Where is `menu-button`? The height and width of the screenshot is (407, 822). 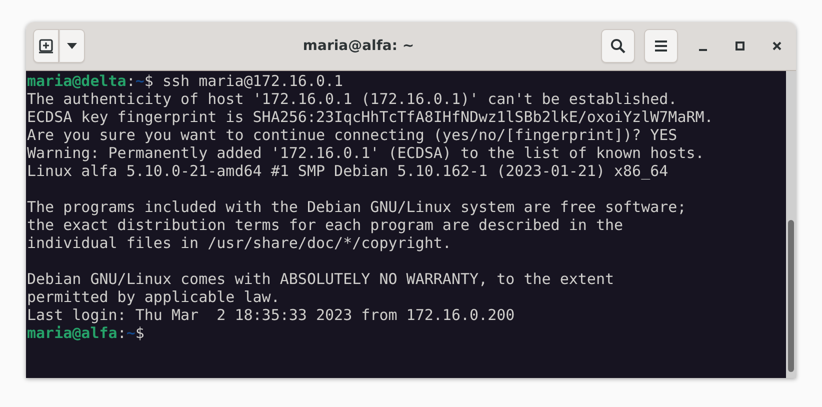
menu-button is located at coordinates (661, 46).